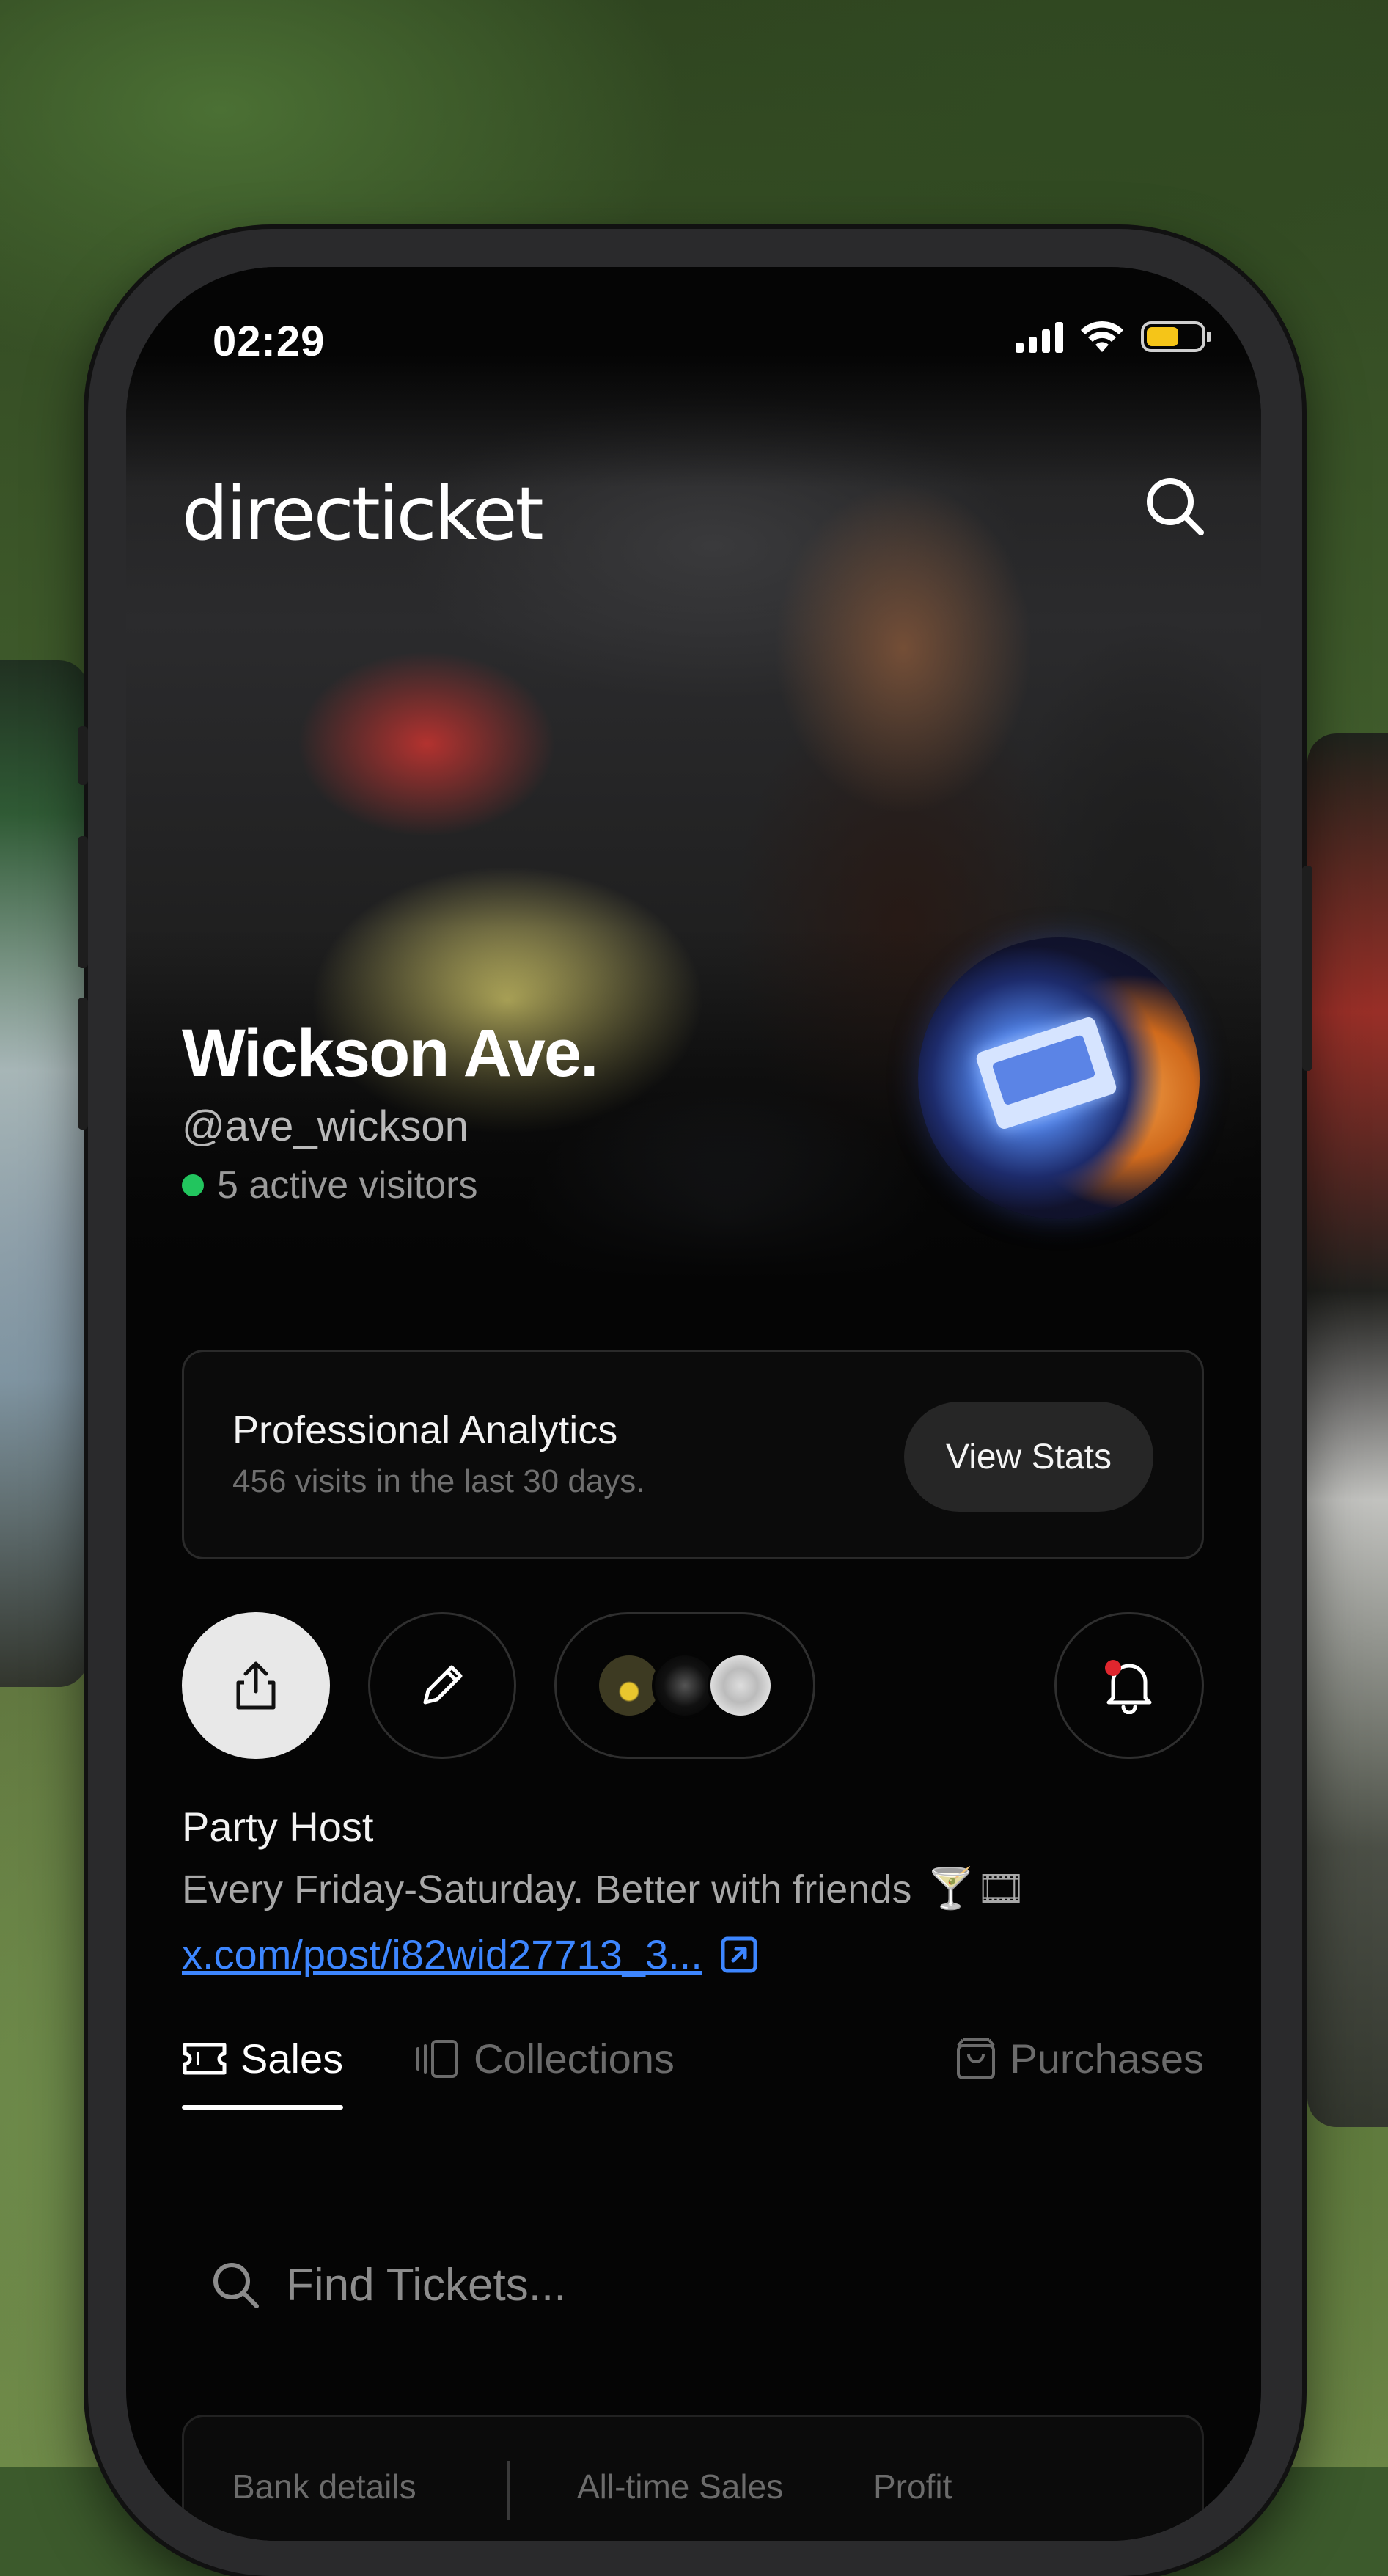 This screenshot has width=1388, height=2576. I want to click on online-dot-icon, so click(193, 1185).